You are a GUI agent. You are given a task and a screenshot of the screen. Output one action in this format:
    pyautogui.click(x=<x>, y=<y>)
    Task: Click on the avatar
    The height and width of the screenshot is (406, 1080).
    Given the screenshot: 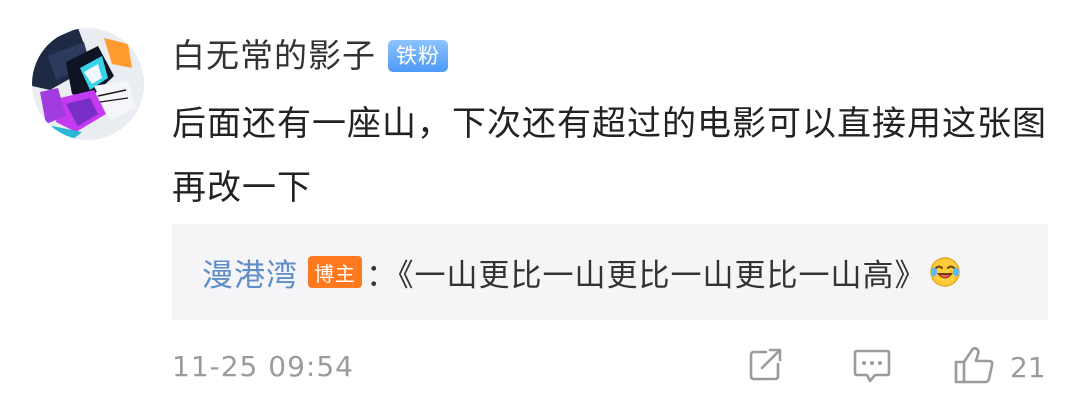 What is the action you would take?
    pyautogui.click(x=88, y=84)
    